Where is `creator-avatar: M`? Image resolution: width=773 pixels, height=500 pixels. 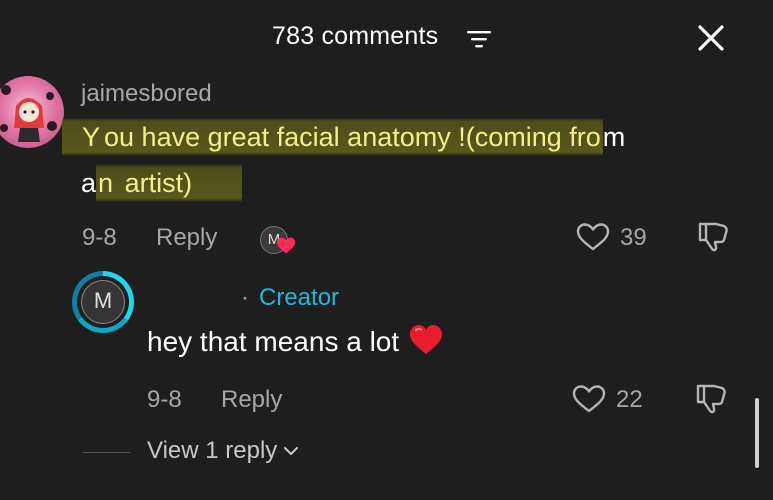 creator-avatar: M is located at coordinates (103, 302).